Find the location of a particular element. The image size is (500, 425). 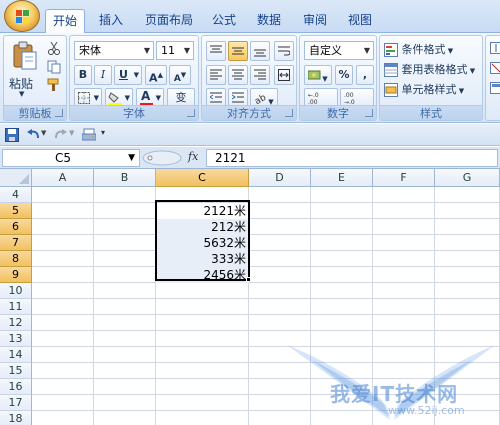

align-top-button is located at coordinates (216, 51).